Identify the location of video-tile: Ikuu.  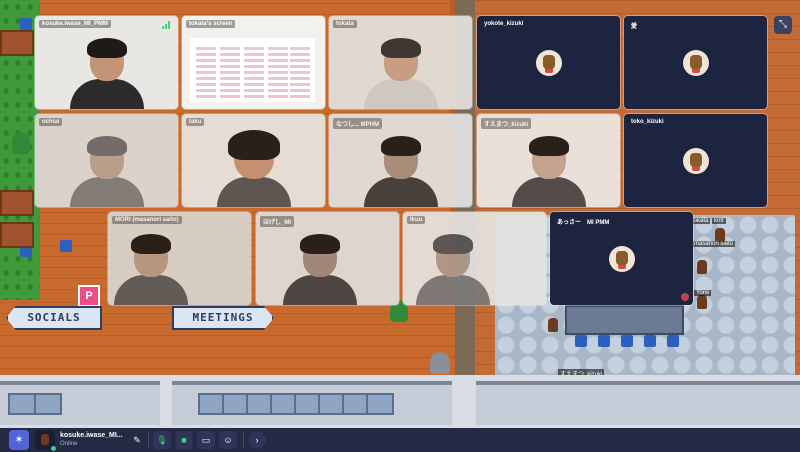
(474, 258).